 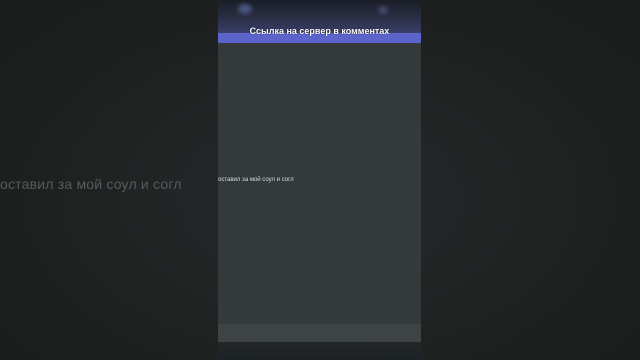 I want to click on bottom-artwork, so click(x=319, y=351).